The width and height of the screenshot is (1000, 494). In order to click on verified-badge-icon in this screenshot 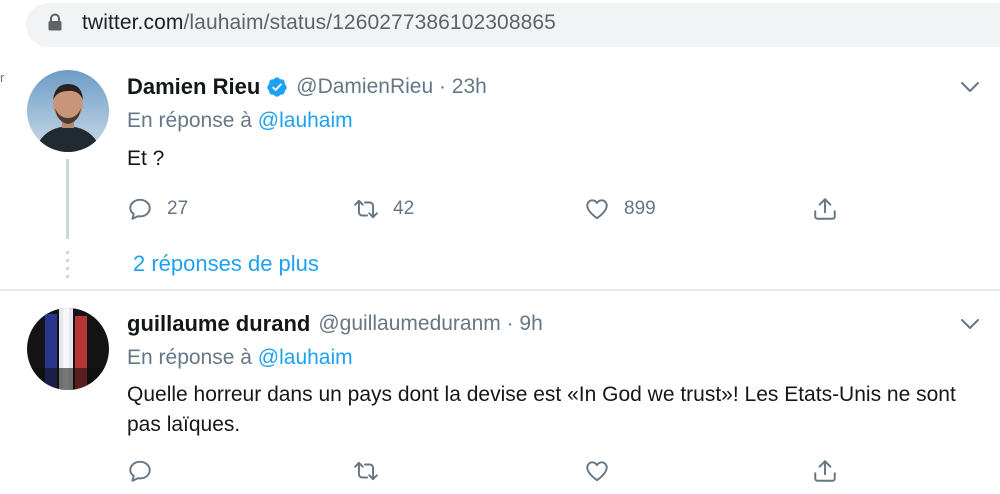, I will do `click(277, 87)`.